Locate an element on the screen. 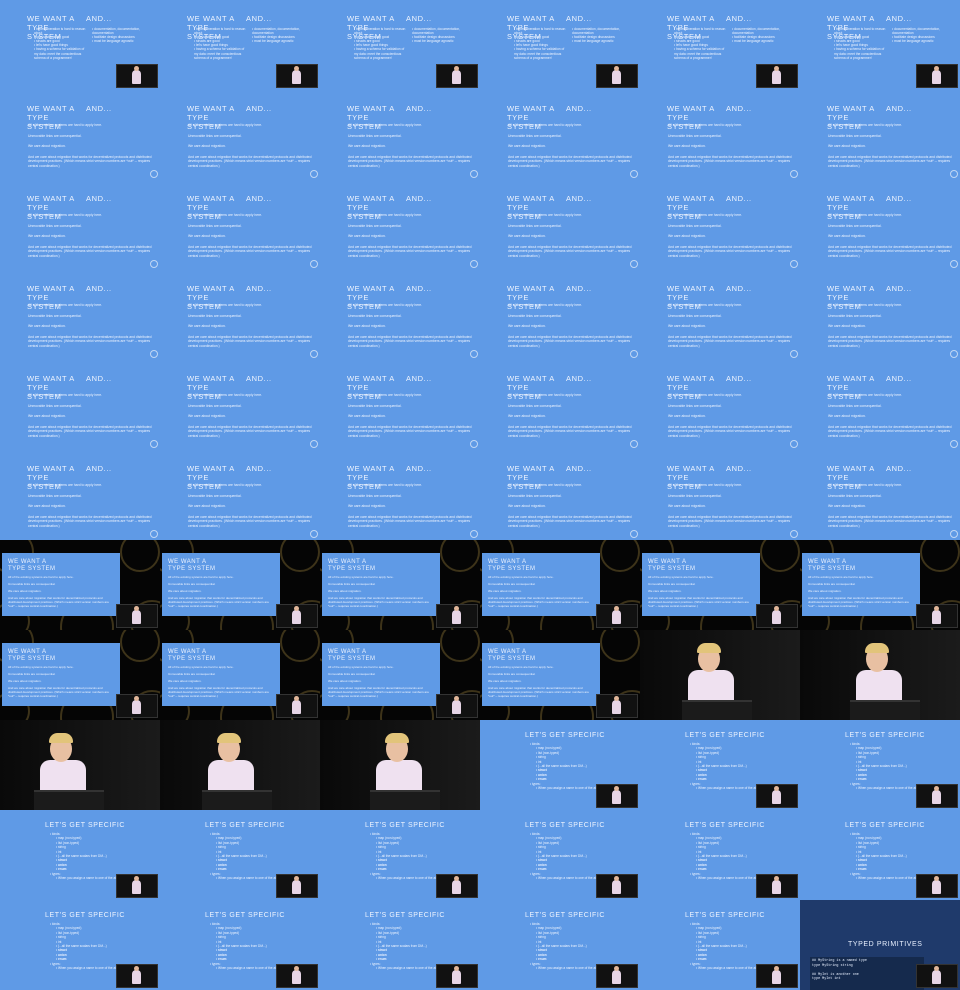 The height and width of the screenshot is (990, 960). bullet-item: must be language agnostic is located at coordinates (282, 41).